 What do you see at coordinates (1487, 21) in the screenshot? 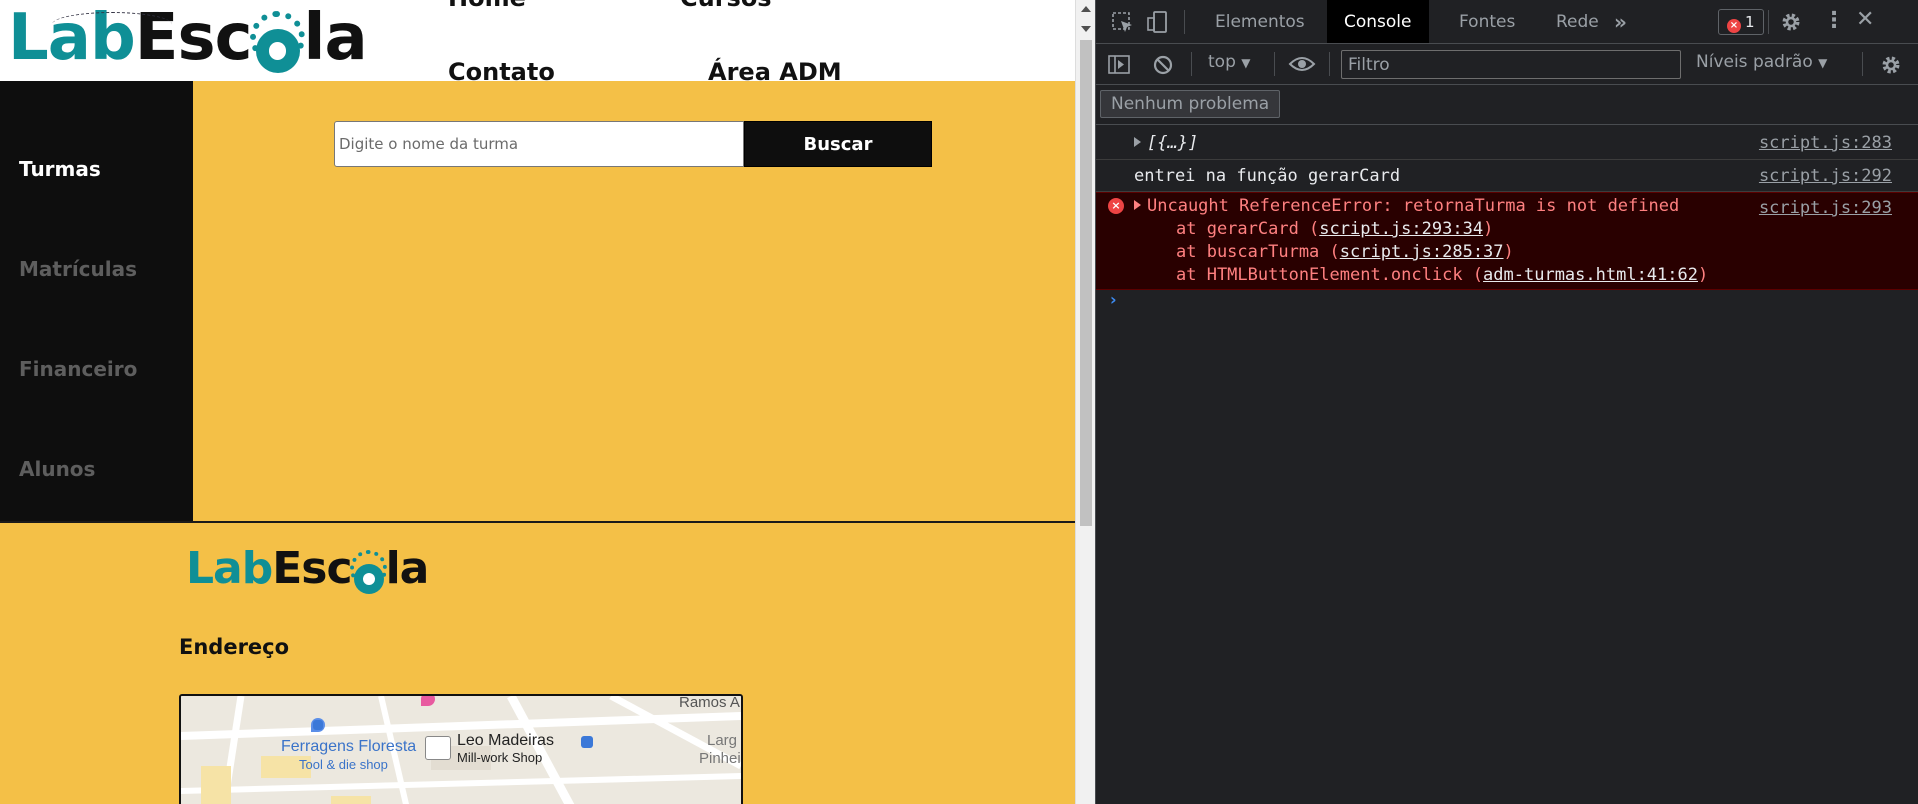
I see `tab-fontes: Fontes` at bounding box center [1487, 21].